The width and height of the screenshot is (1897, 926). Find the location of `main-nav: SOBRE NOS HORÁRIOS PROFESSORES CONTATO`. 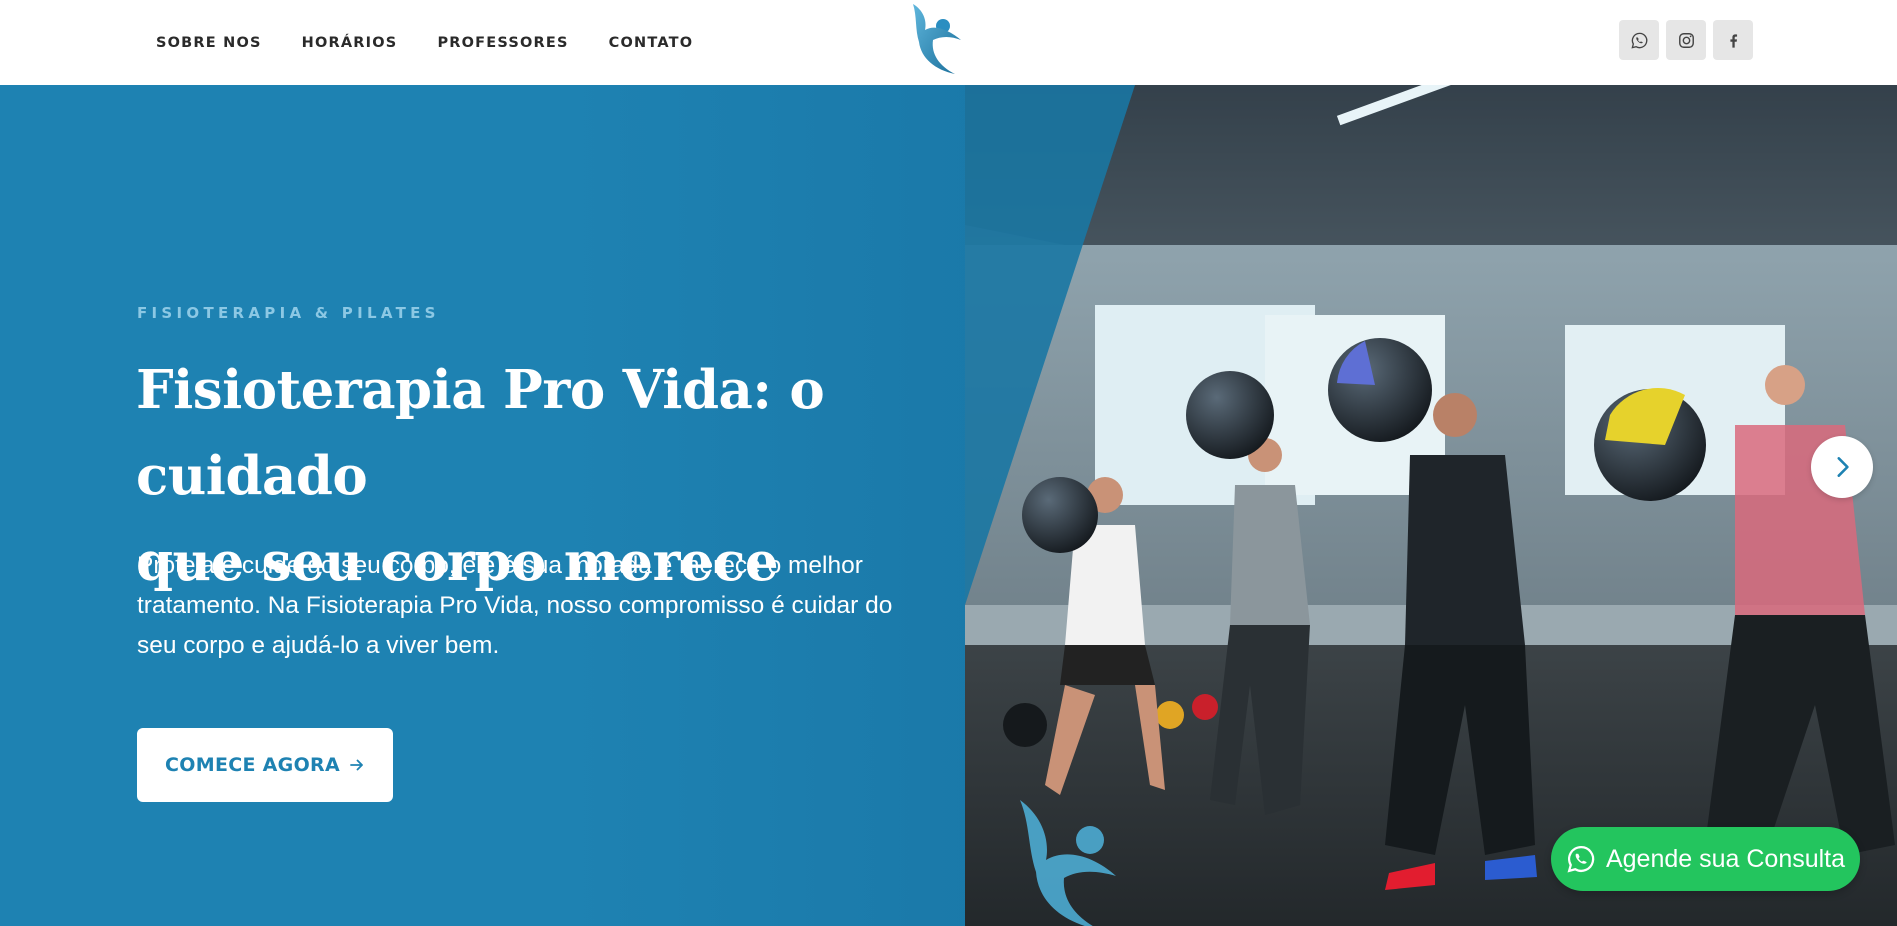

main-nav: SOBRE NOS HORÁRIOS PROFESSORES CONTATO is located at coordinates (424, 42).